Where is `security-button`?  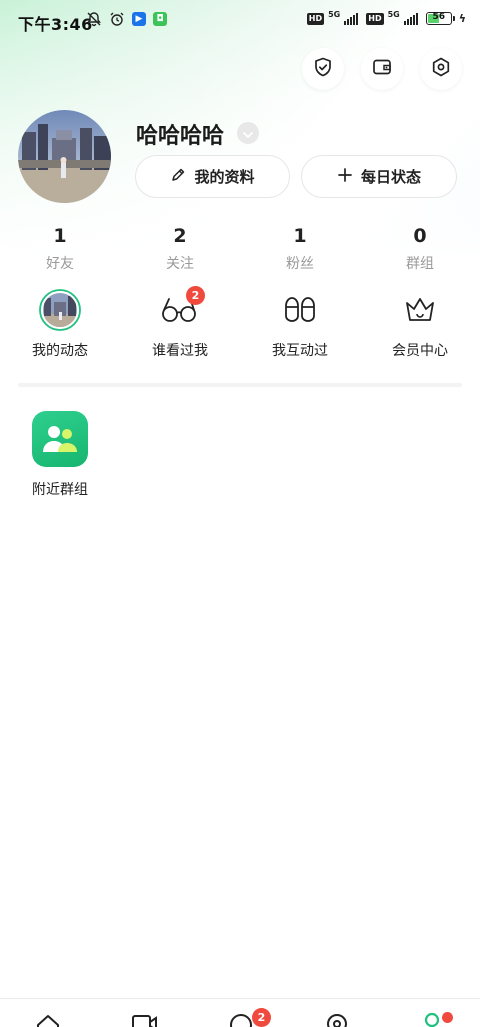
security-button is located at coordinates (323, 69).